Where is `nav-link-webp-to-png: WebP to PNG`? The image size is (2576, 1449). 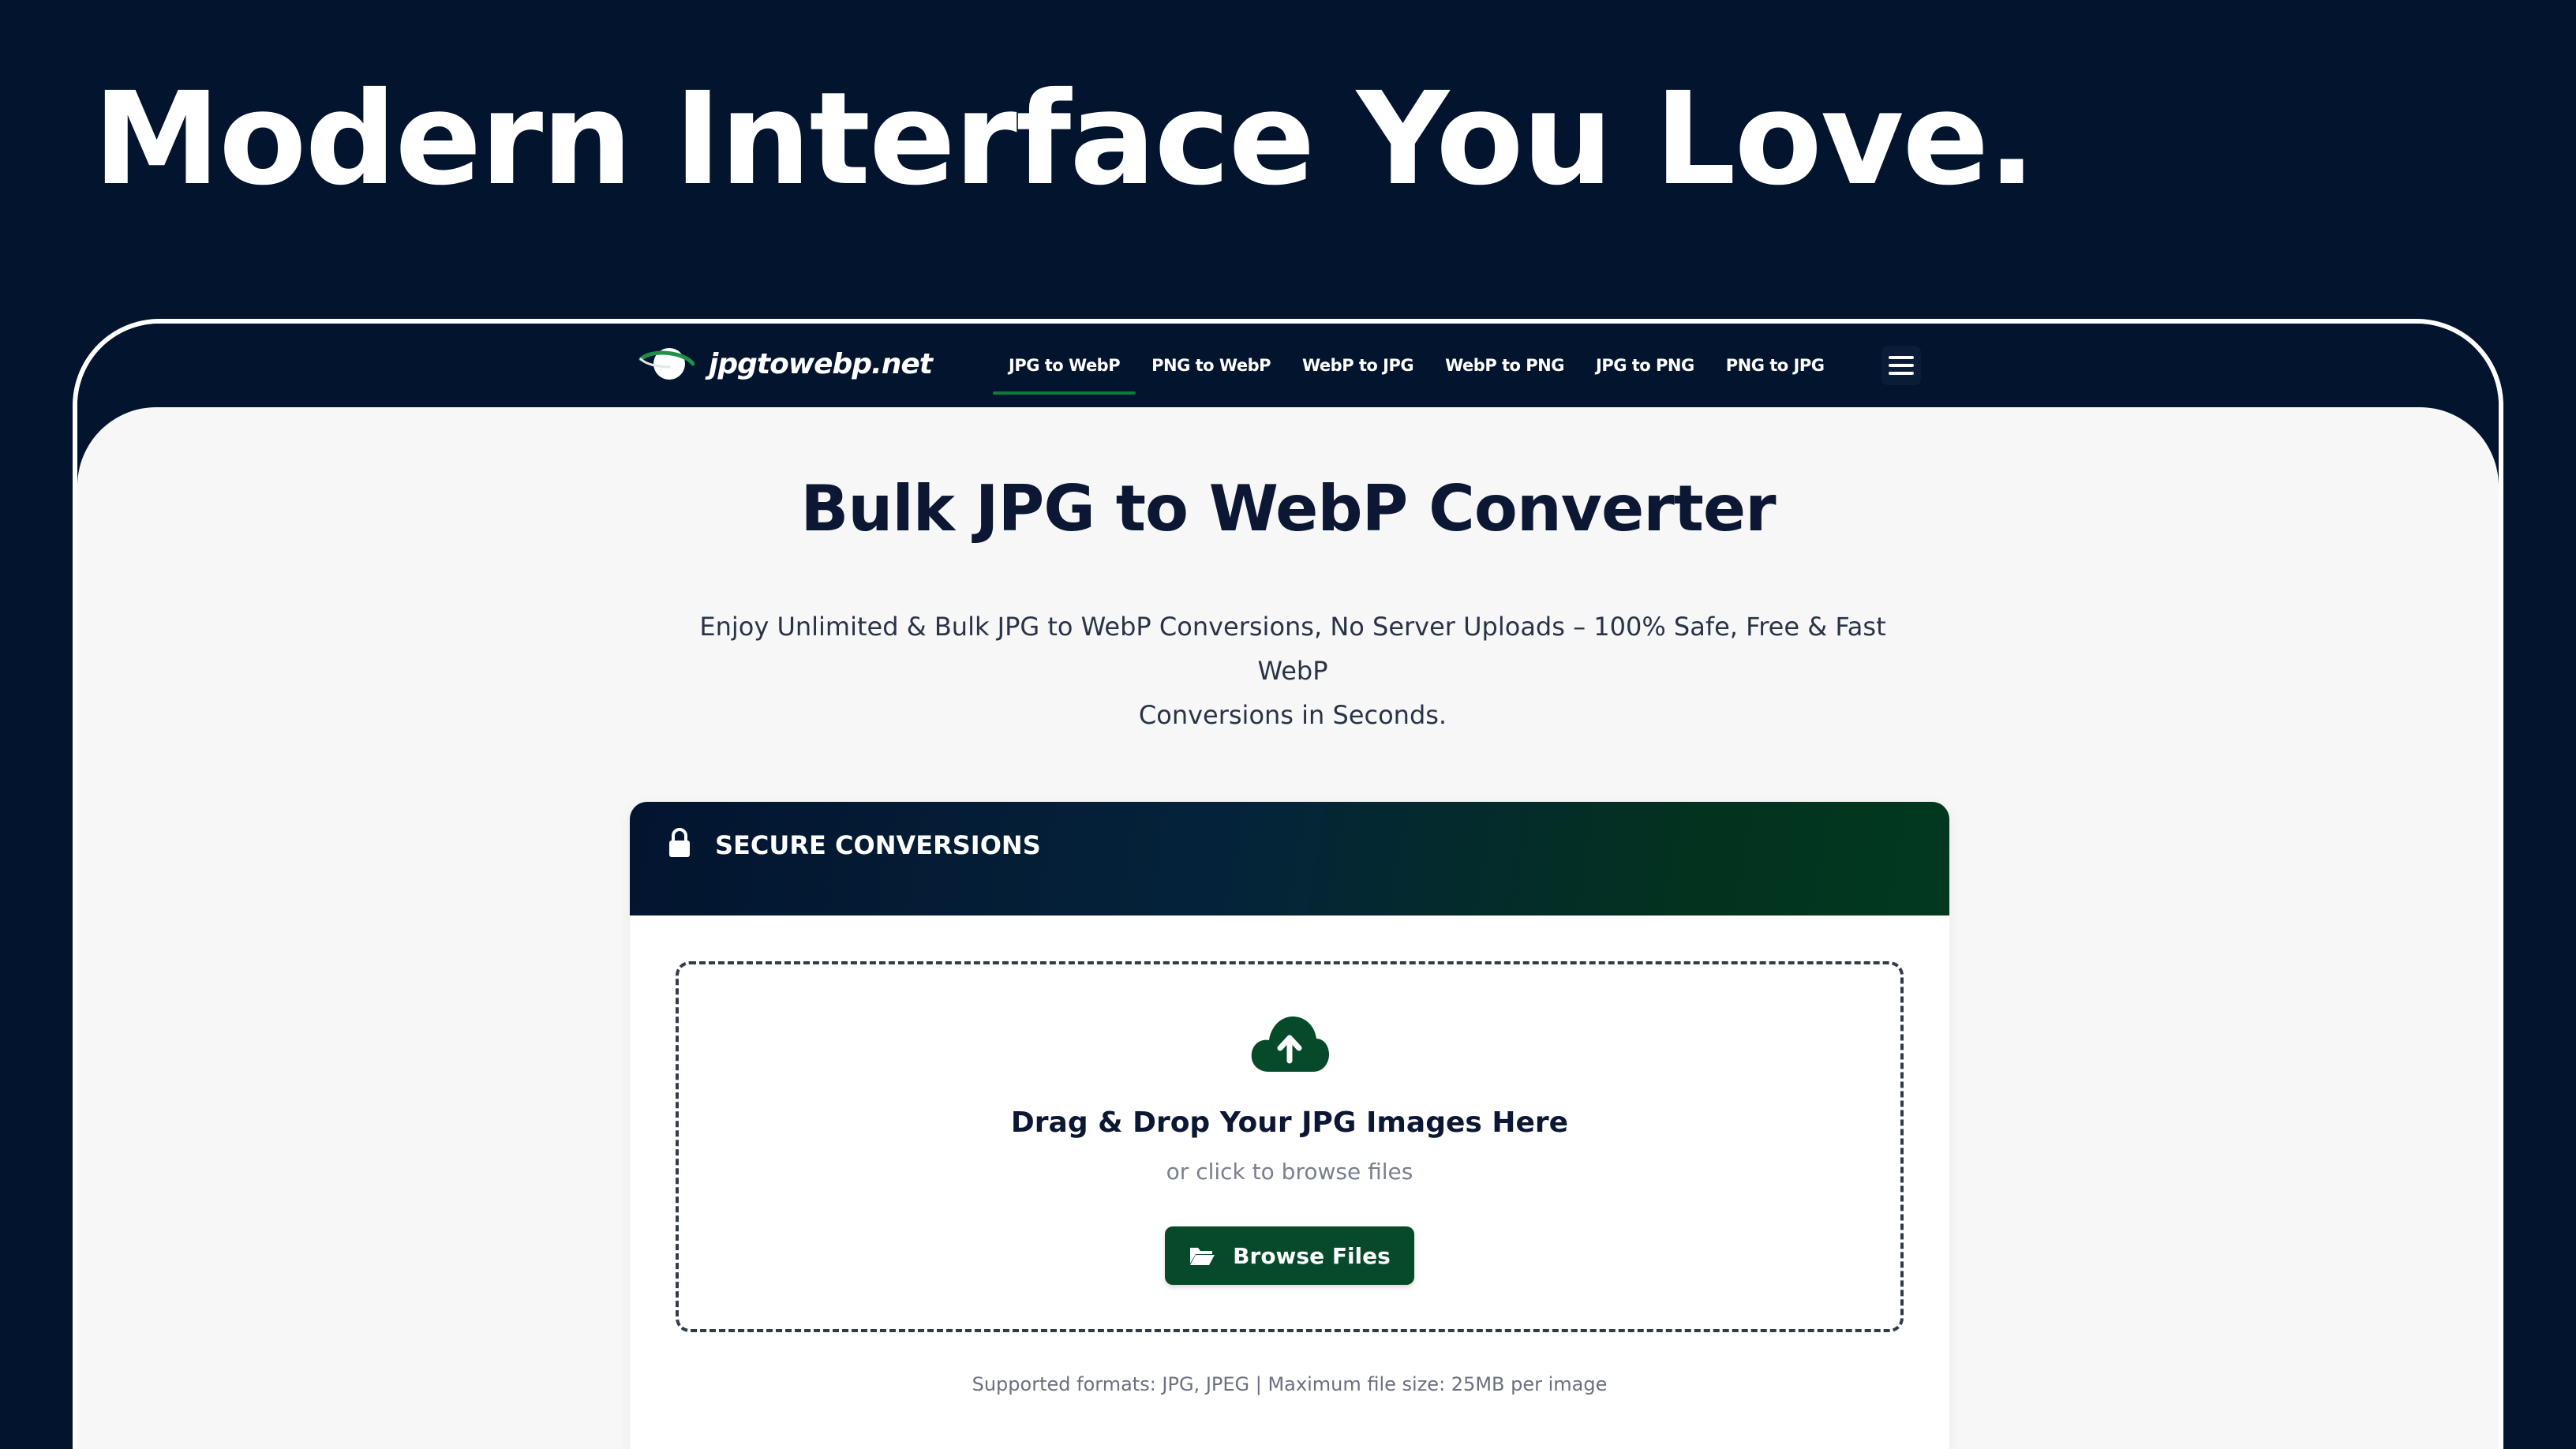
nav-link-webp-to-png: WebP to PNG is located at coordinates (1504, 365).